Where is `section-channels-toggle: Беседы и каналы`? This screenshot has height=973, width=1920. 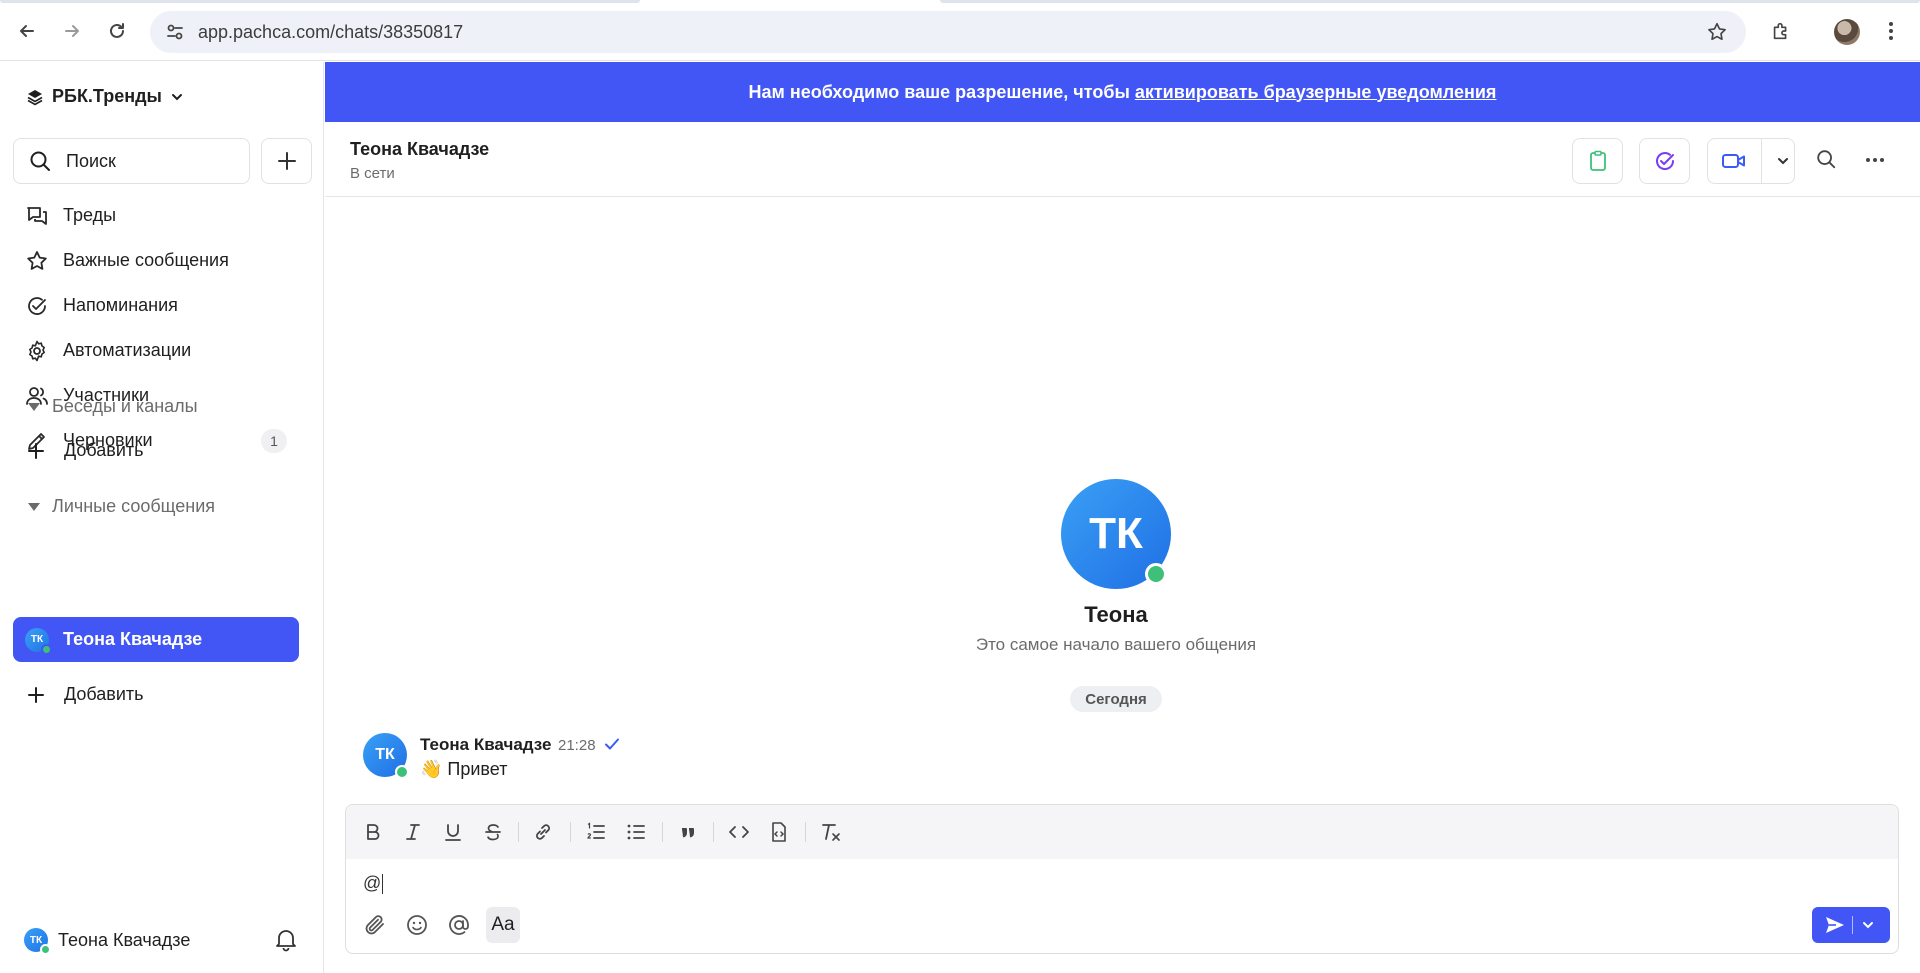 section-channels-toggle: Беседы и каналы is located at coordinates (113, 406).